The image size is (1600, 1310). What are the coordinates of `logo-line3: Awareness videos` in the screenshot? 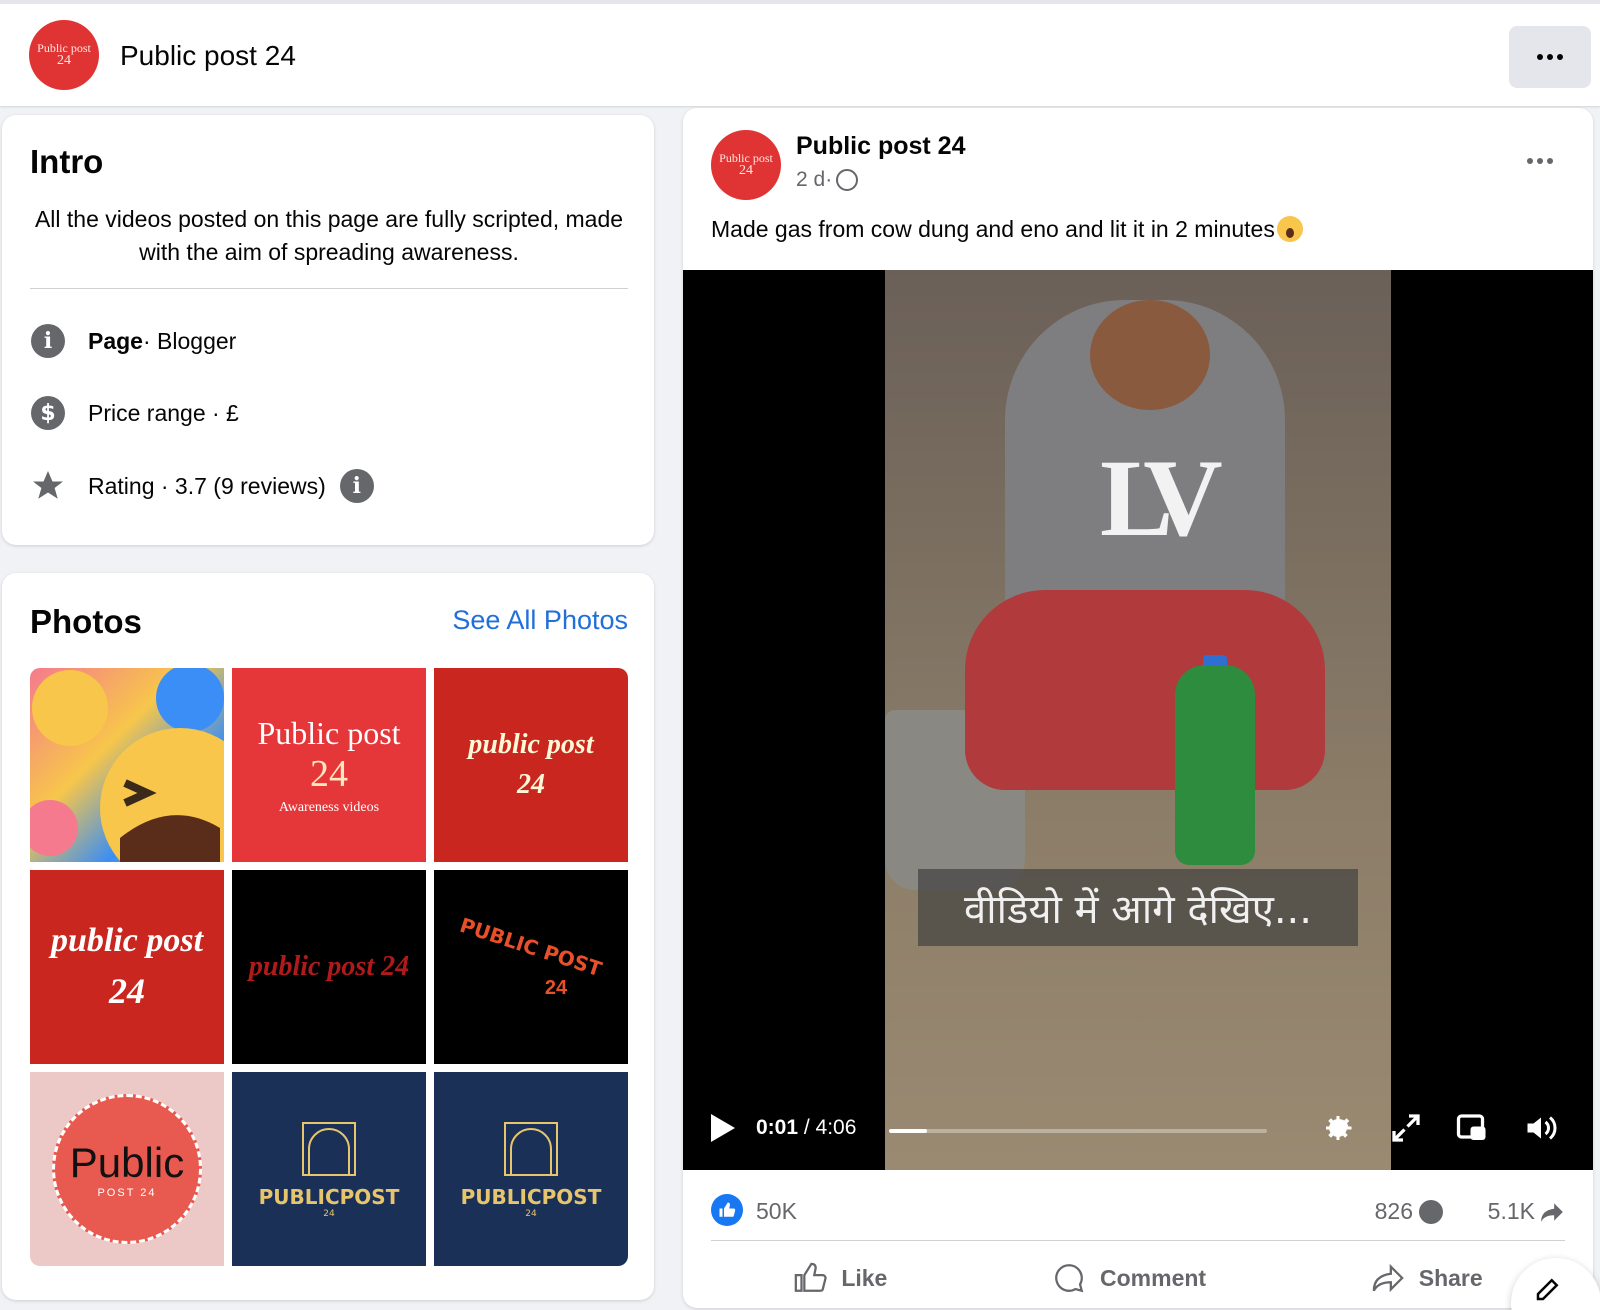 It's located at (329, 807).